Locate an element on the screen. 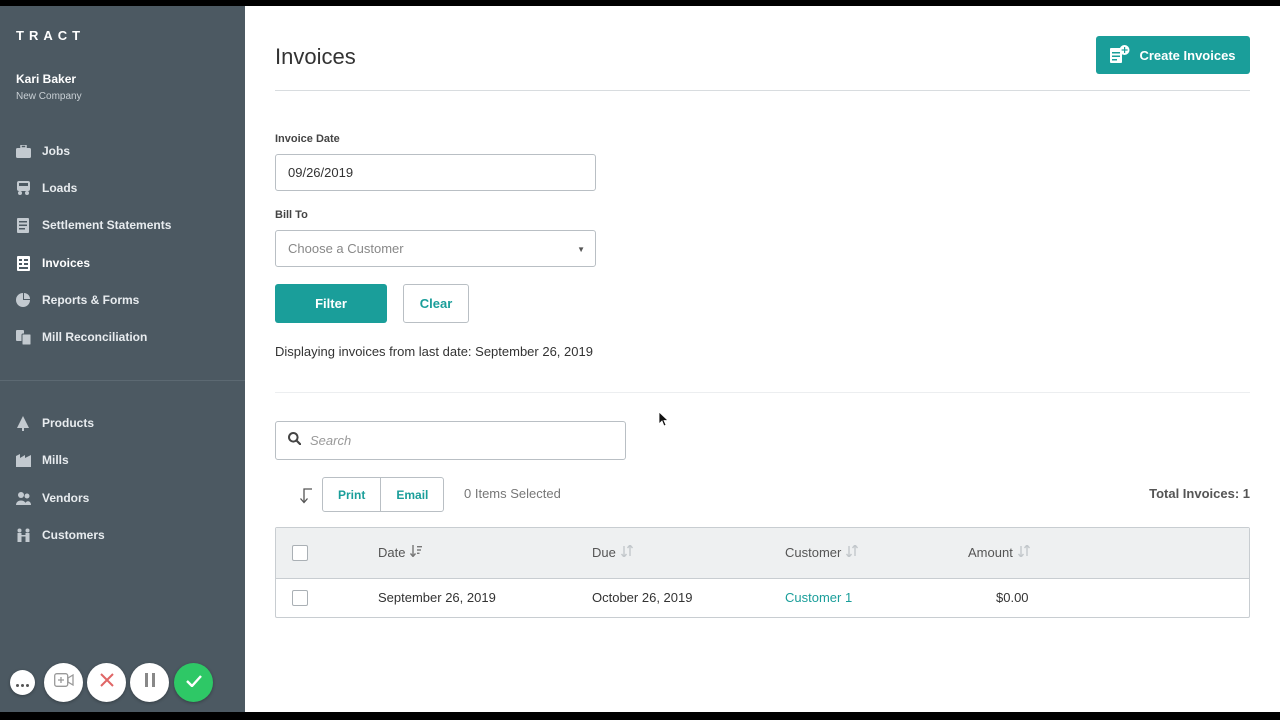 The image size is (1280, 720). create-invoices-label: Create Invoices is located at coordinates (1187, 55).